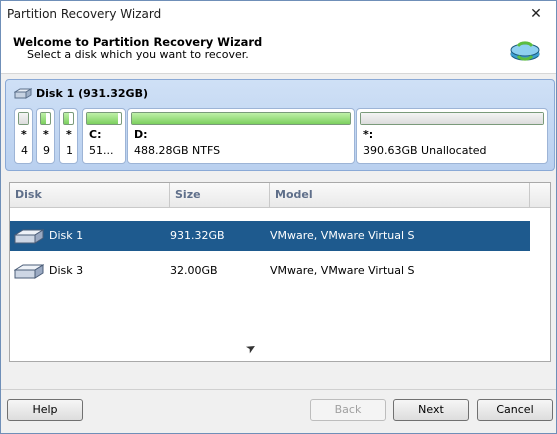 This screenshot has height=434, width=557. What do you see at coordinates (400, 195) in the screenshot?
I see `column-header-model: Model` at bounding box center [400, 195].